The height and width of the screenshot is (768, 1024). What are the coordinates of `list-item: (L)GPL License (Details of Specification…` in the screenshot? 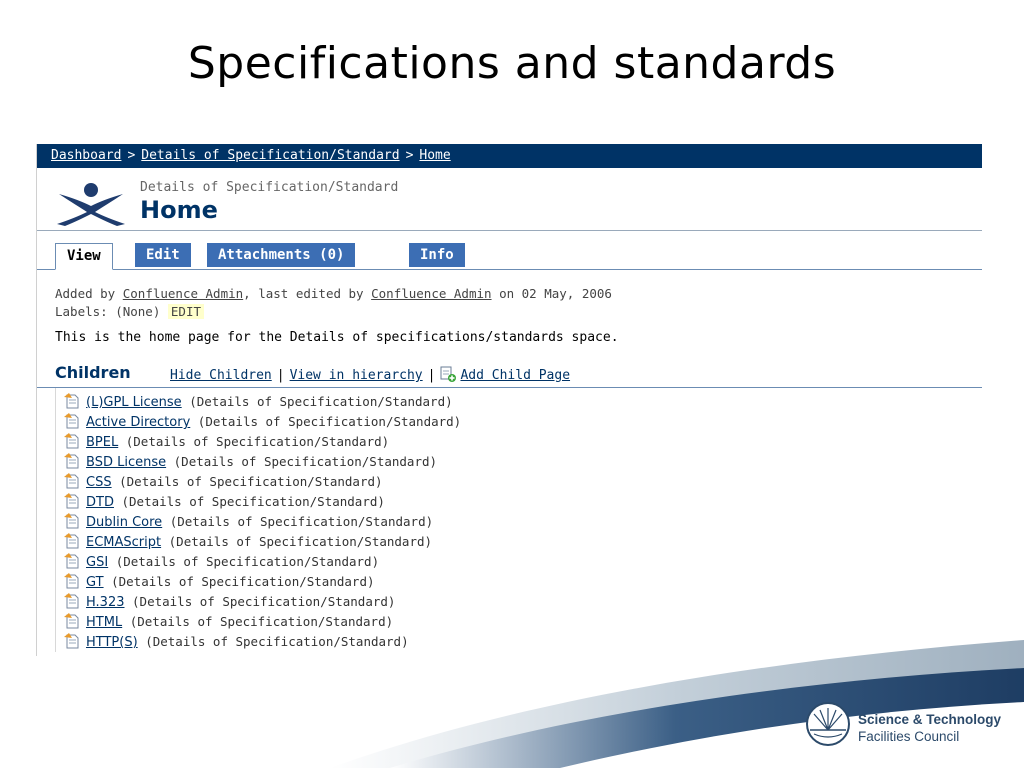 It's located at (523, 402).